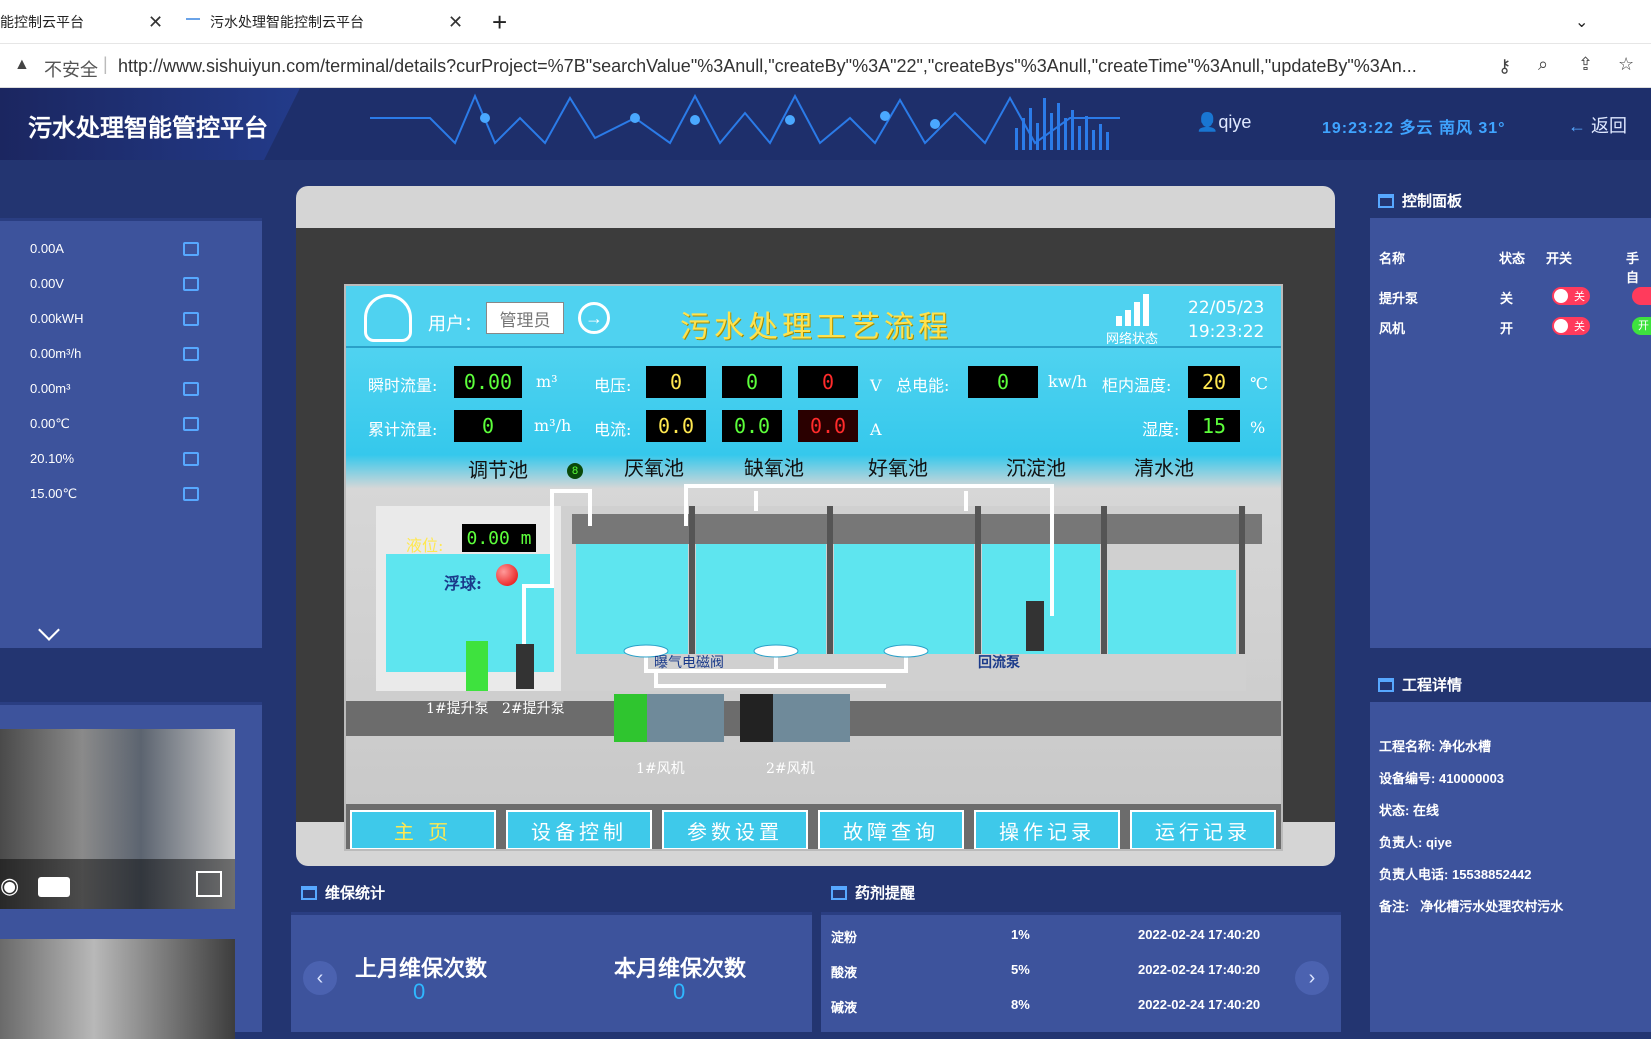 The width and height of the screenshot is (1651, 1039). What do you see at coordinates (1512, 258) in the screenshot?
I see `col-state: 状态` at bounding box center [1512, 258].